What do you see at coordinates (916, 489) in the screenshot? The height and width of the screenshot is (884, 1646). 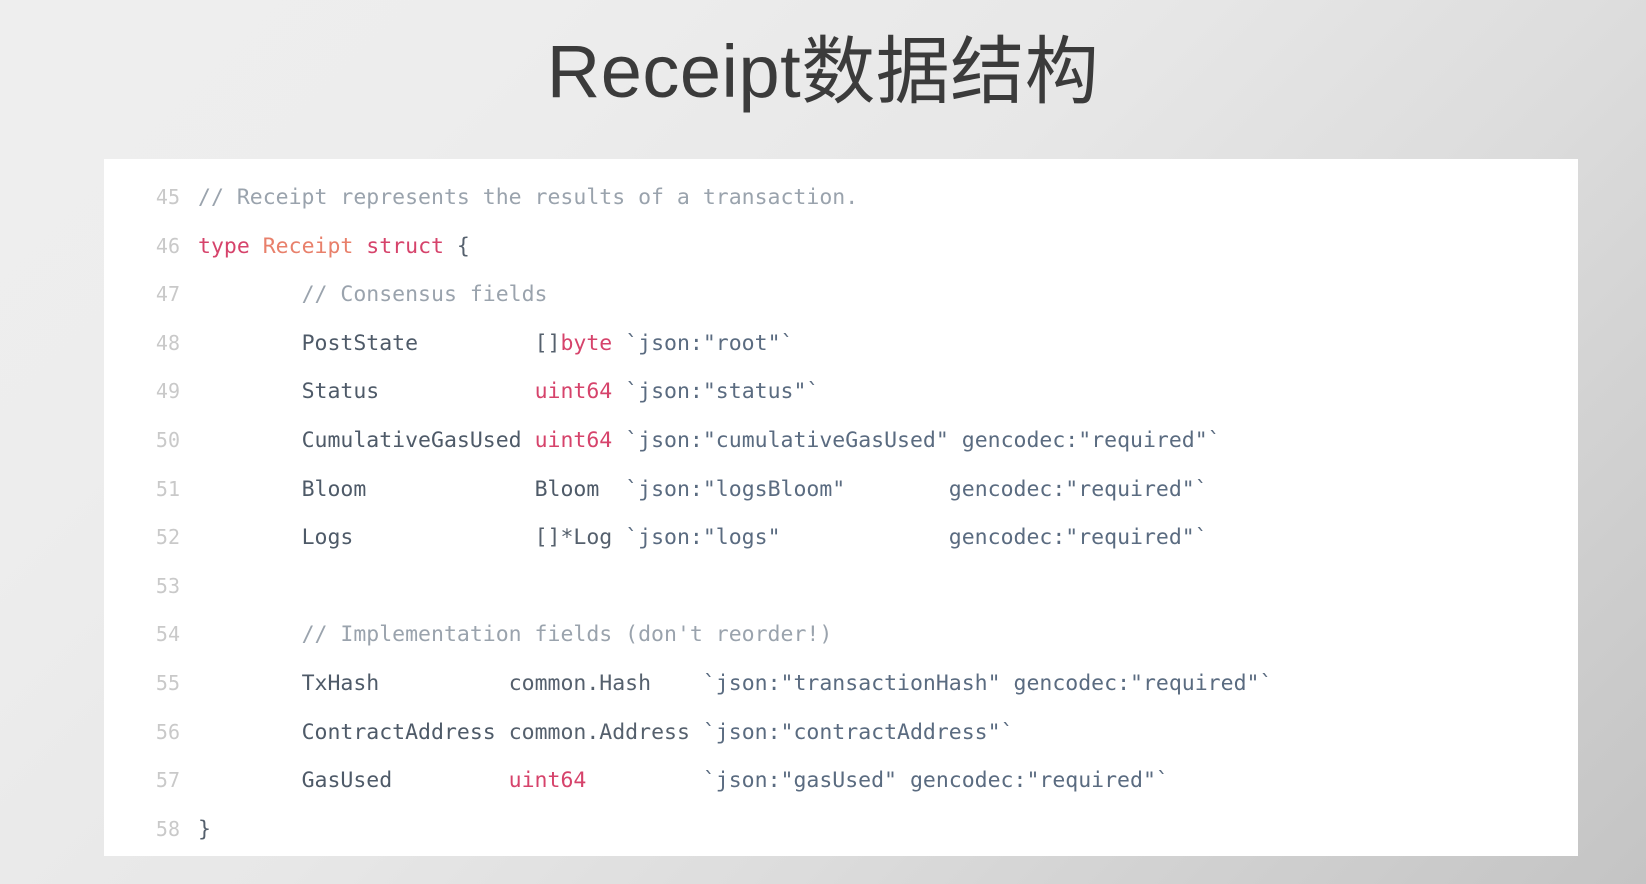 I see `code-token-string: `json:"logsBloom" gencodec:"required"`` at bounding box center [916, 489].